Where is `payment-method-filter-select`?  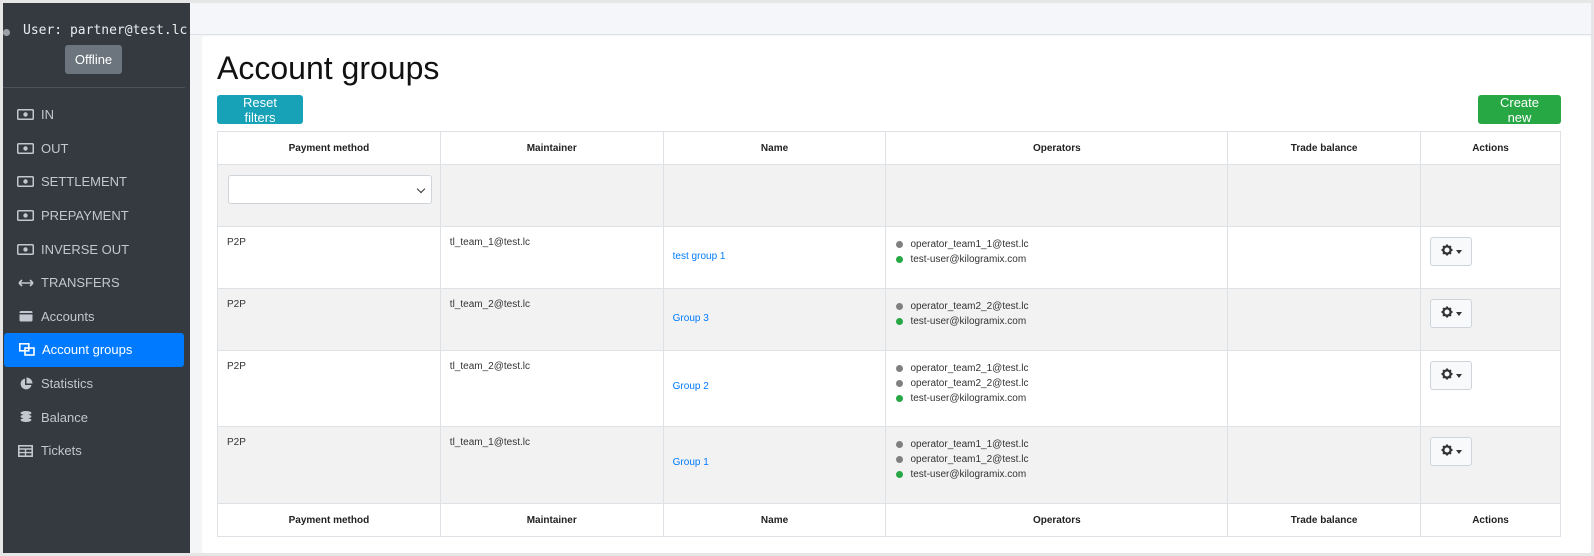
payment-method-filter-select is located at coordinates (330, 189).